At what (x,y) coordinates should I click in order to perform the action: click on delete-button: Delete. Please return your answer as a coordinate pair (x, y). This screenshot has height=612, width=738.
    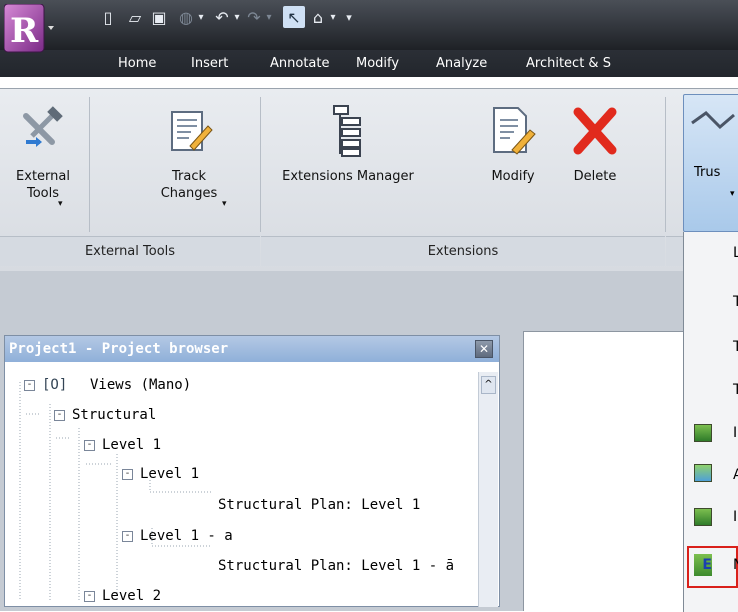
    Looking at the image, I should click on (595, 165).